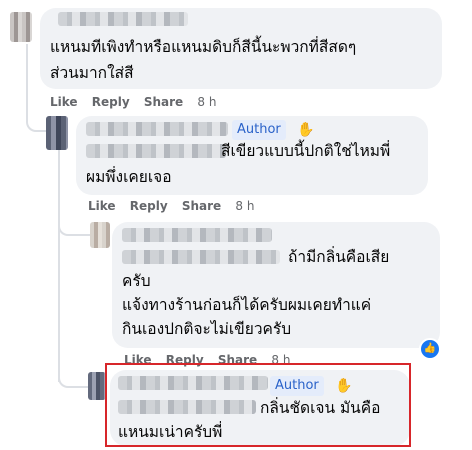  Describe the element at coordinates (430, 349) in the screenshot. I see `like-reaction-icon: 👍` at that location.